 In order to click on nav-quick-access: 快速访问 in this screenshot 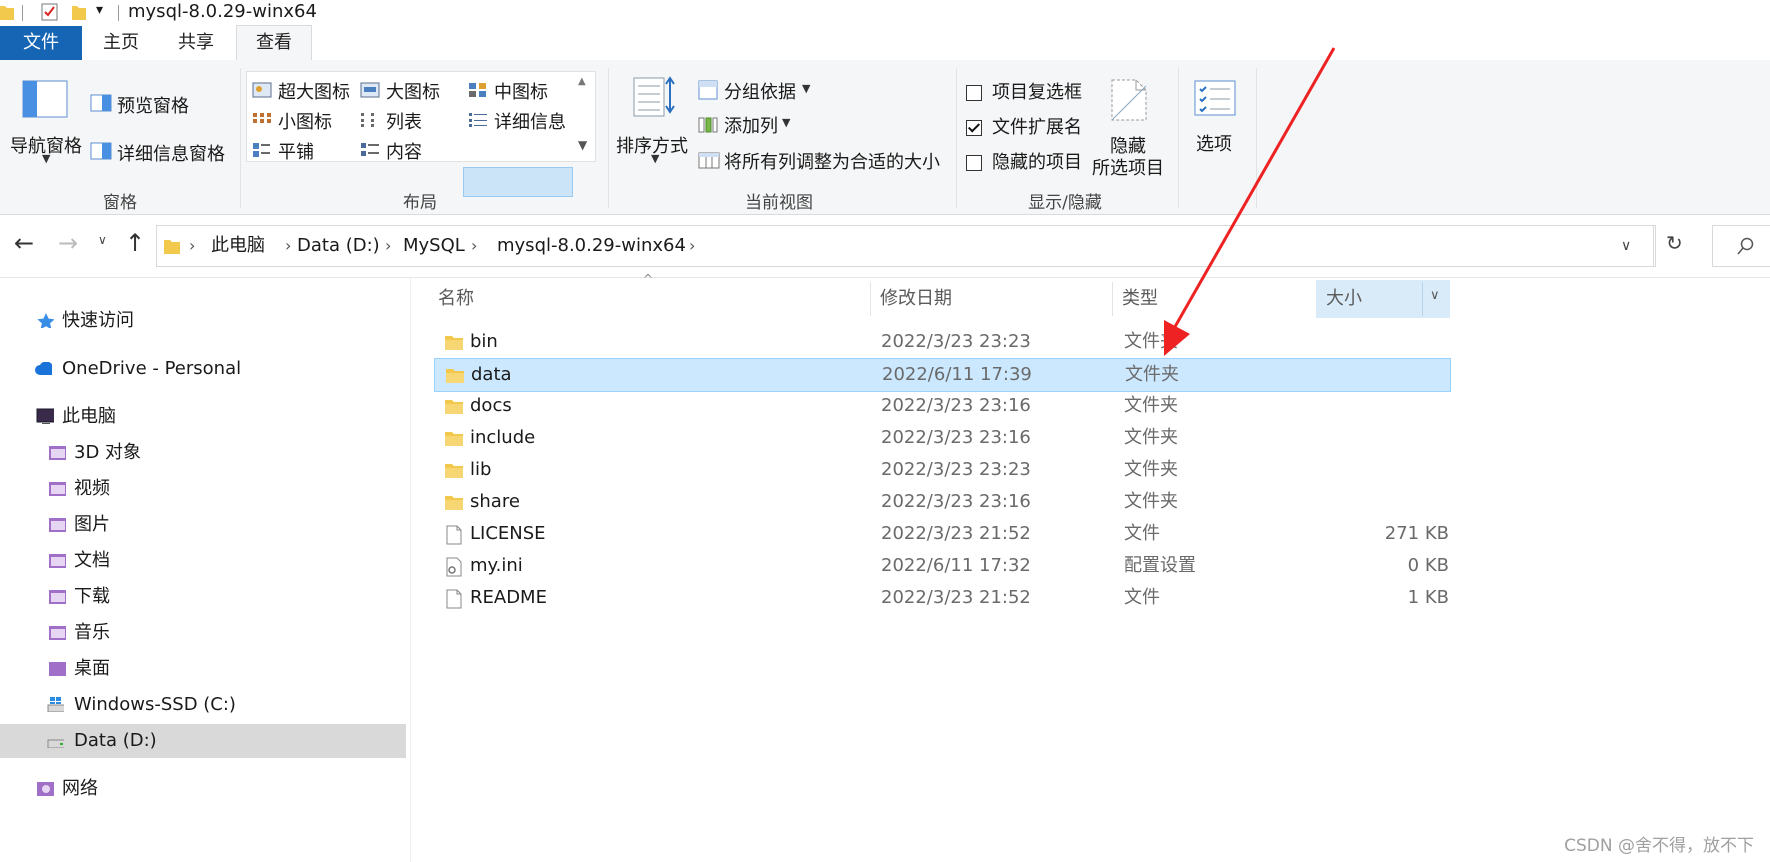, I will do `click(205, 321)`.